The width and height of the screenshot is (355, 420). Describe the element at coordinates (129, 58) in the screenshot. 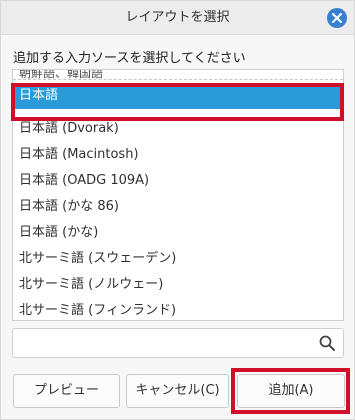

I see `instruction-text: 追加する入力ソースを選択してください` at that location.